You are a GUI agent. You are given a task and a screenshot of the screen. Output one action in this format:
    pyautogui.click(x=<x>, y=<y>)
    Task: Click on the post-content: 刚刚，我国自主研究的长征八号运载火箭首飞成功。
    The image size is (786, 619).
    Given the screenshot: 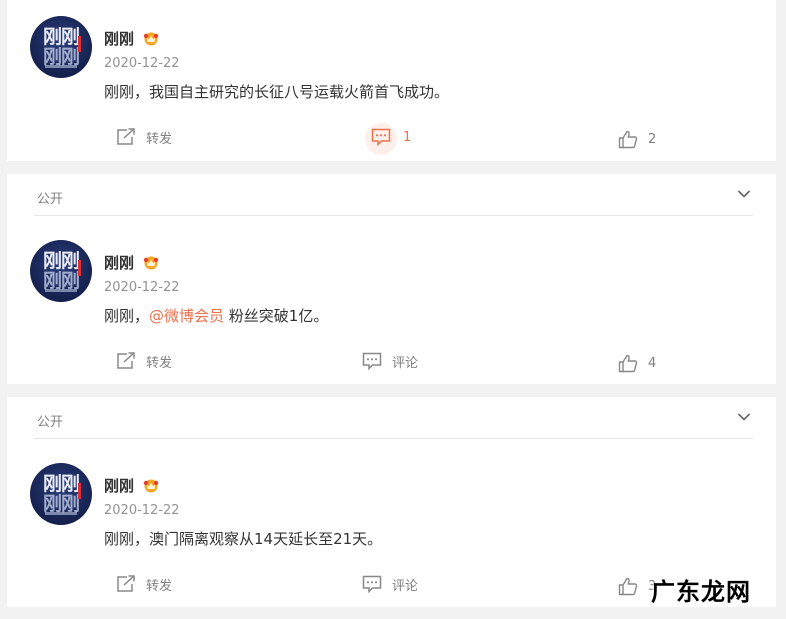 What is the action you would take?
    pyautogui.click(x=277, y=92)
    